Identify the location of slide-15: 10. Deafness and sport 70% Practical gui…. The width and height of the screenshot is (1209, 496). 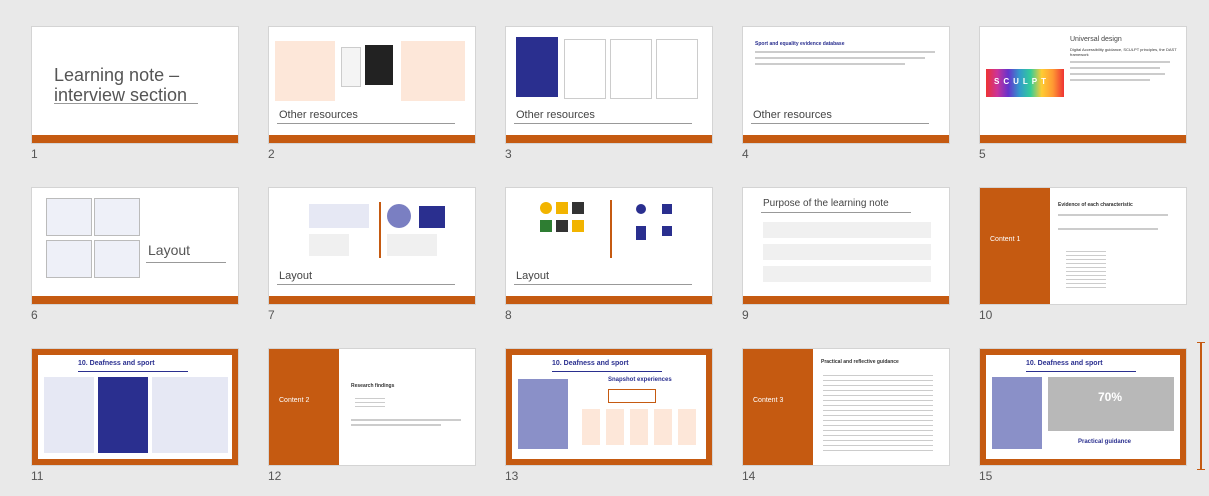
(1083, 407).